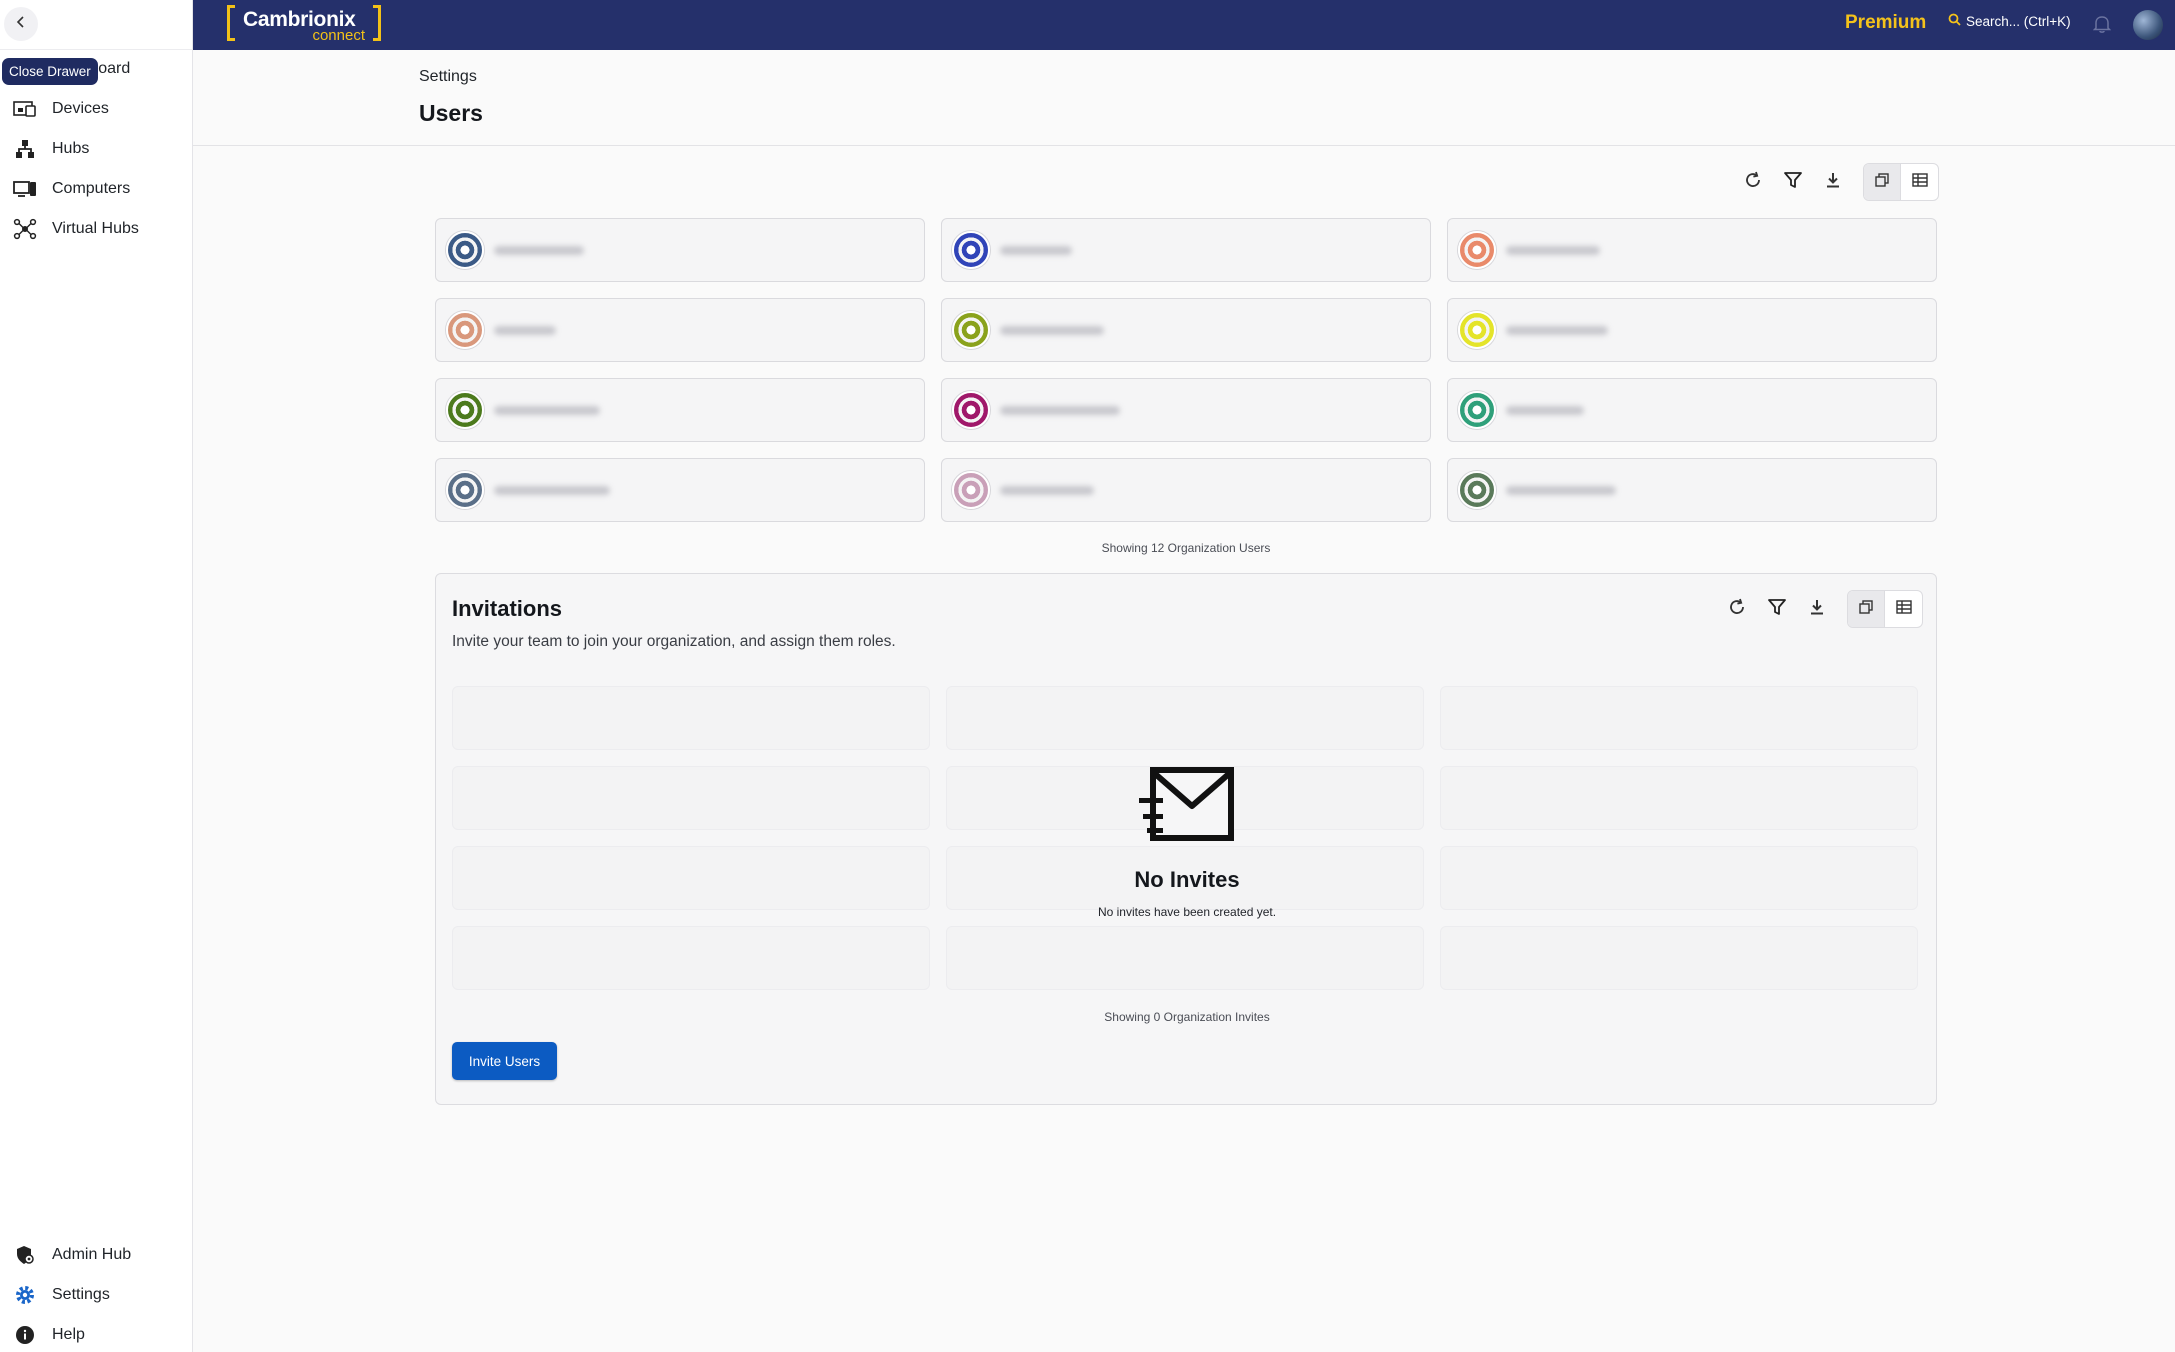 Image resolution: width=2175 pixels, height=1352 pixels. What do you see at coordinates (91, 188) in the screenshot?
I see `sidebar-item-label: Computers` at bounding box center [91, 188].